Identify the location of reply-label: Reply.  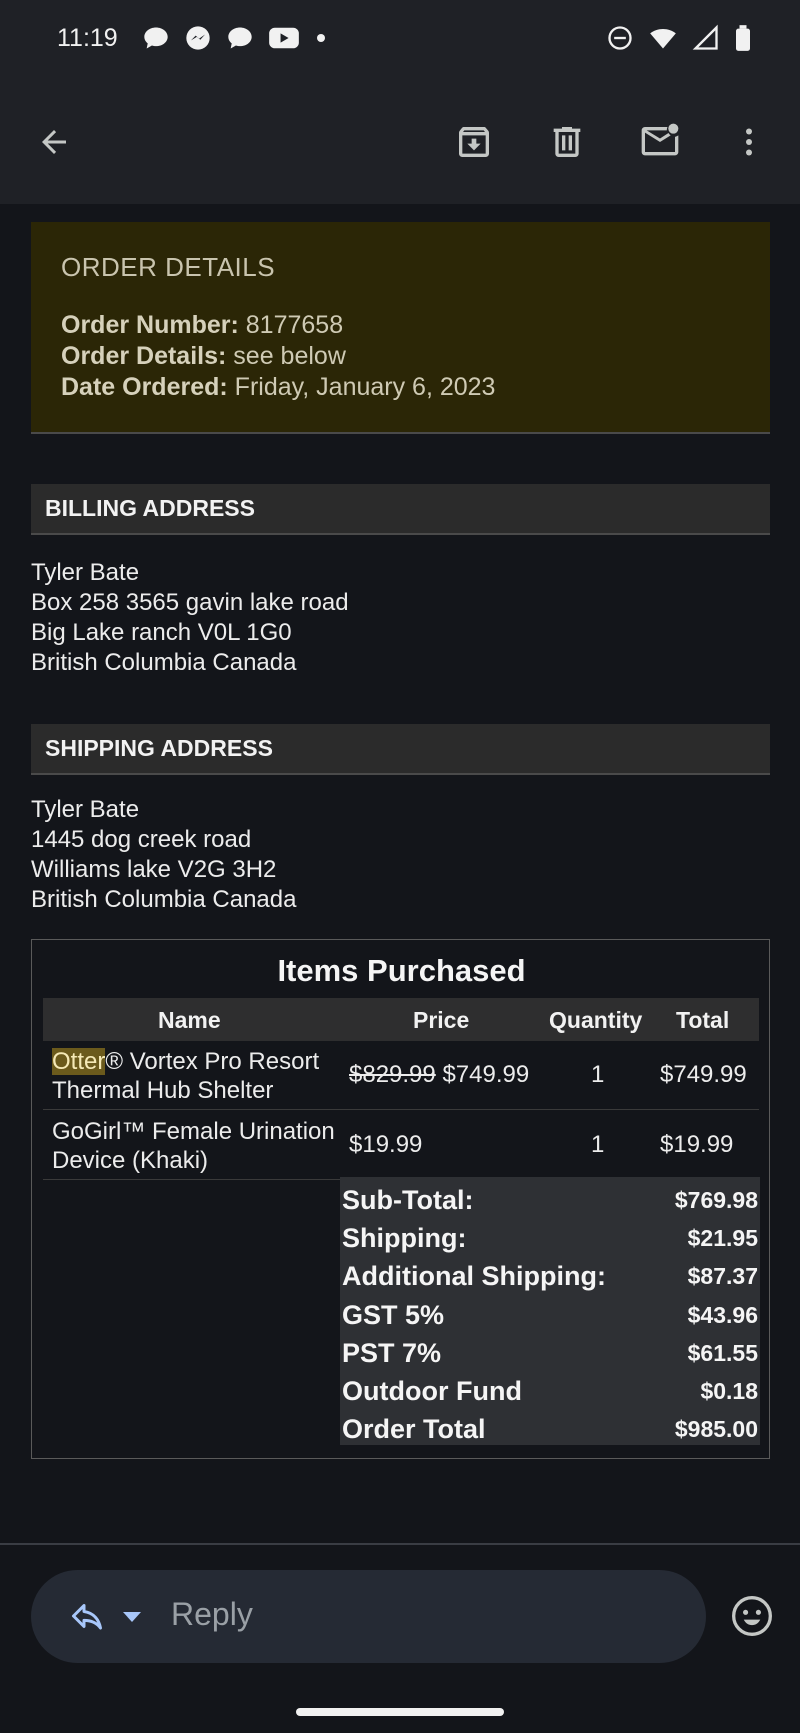
(212, 1614).